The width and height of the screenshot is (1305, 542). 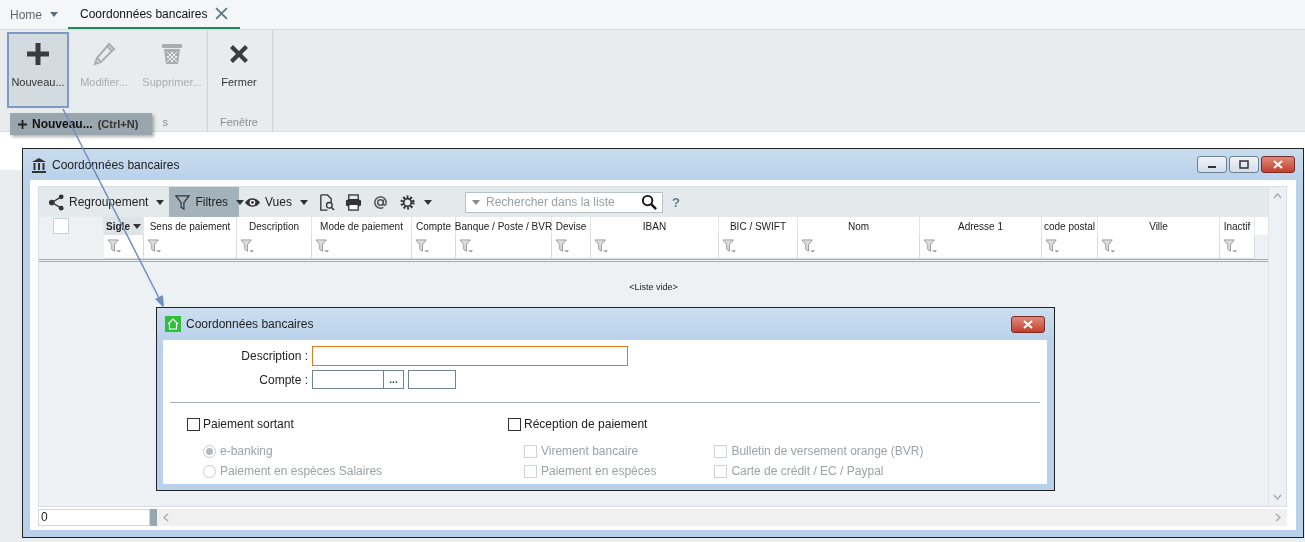 I want to click on printer-icon, so click(x=353, y=202).